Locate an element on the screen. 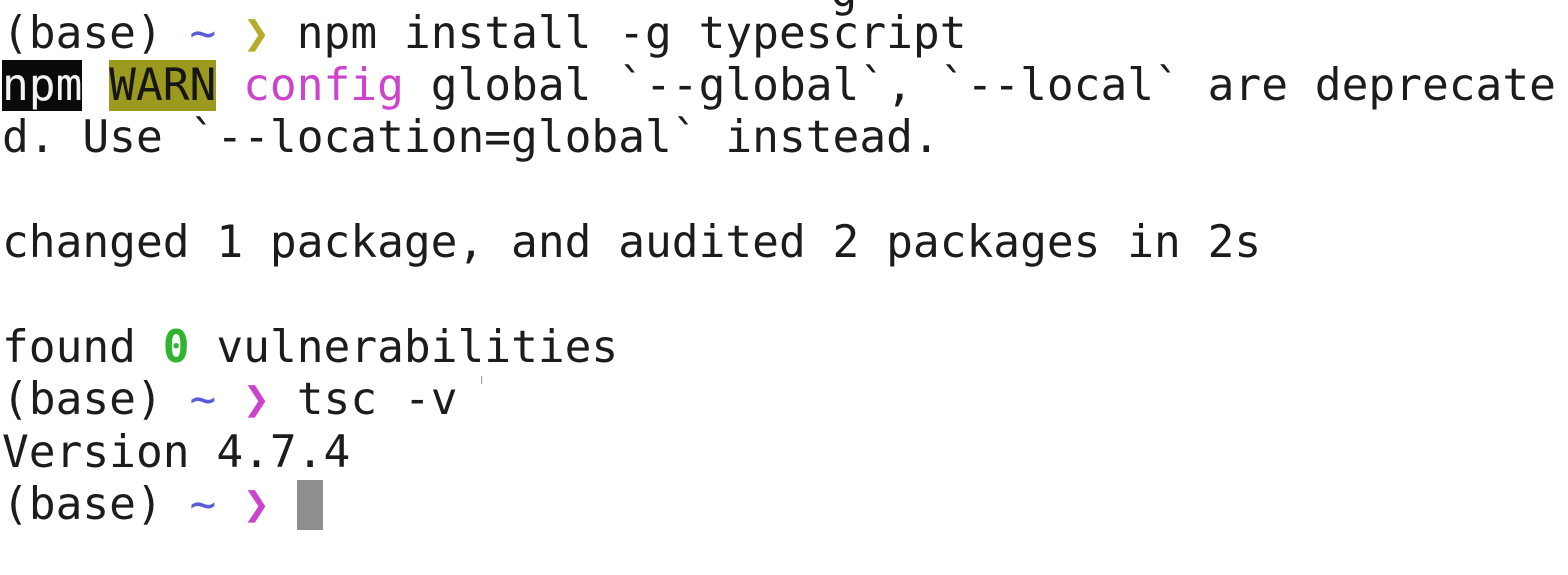  active-prompt: (base) ~ ❯ is located at coordinates (162, 505).